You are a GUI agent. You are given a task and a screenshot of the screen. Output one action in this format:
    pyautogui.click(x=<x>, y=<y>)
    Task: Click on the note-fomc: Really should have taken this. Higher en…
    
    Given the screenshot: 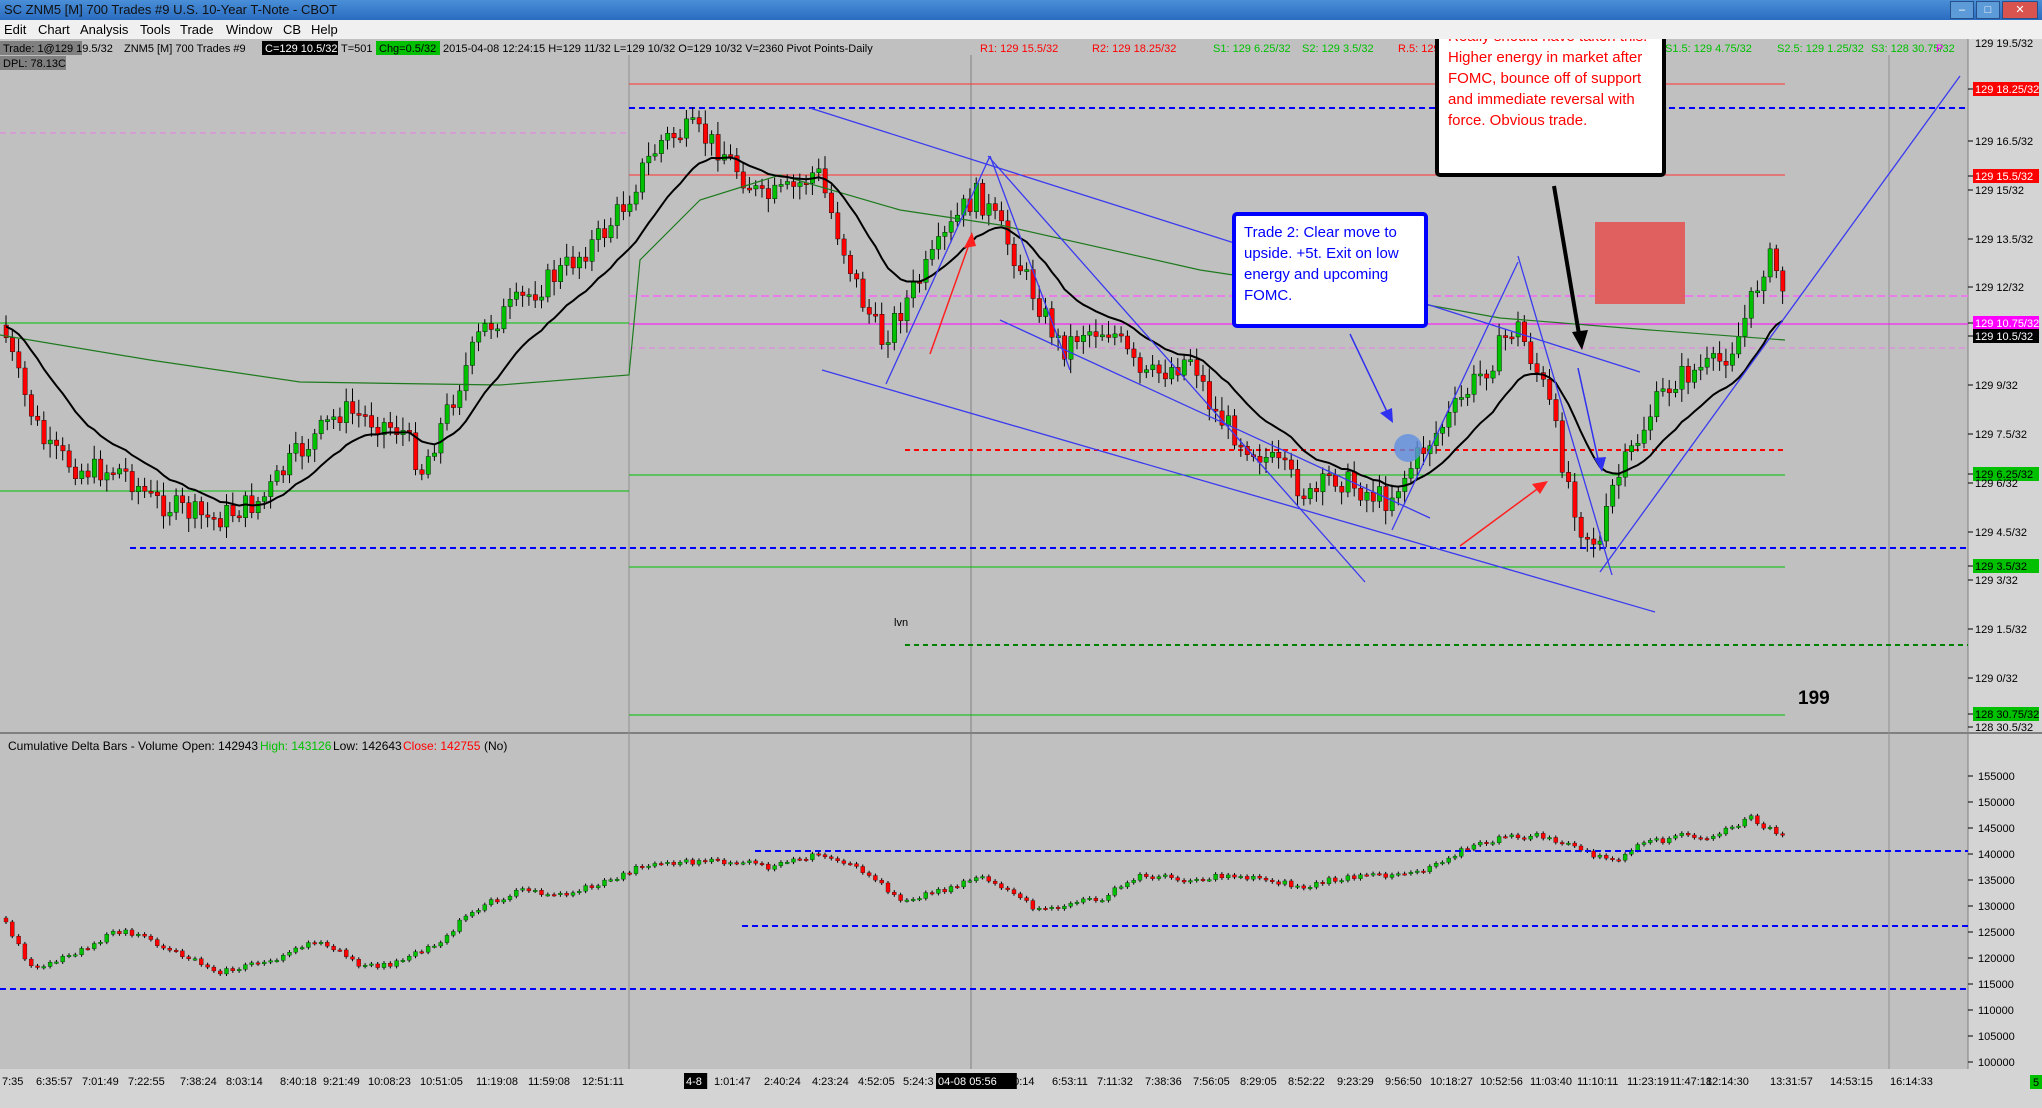 What is the action you would take?
    pyautogui.click(x=1550, y=108)
    